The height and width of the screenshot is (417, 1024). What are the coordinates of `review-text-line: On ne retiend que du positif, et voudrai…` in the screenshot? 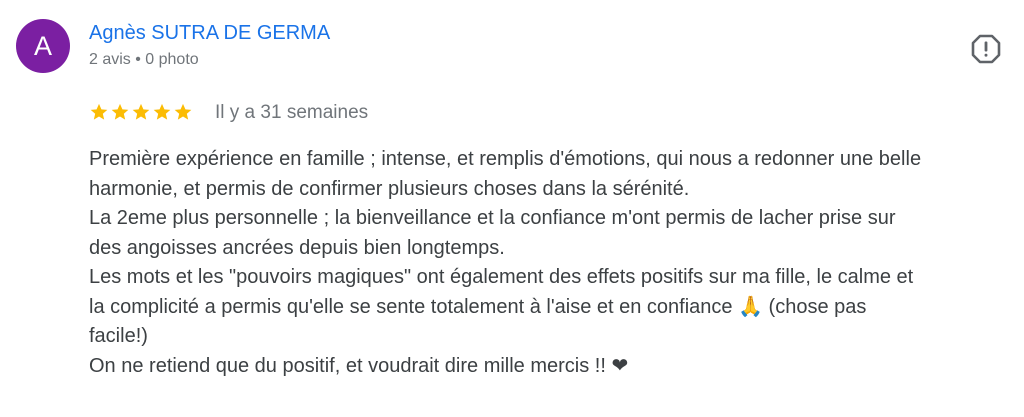 It's located at (359, 365).